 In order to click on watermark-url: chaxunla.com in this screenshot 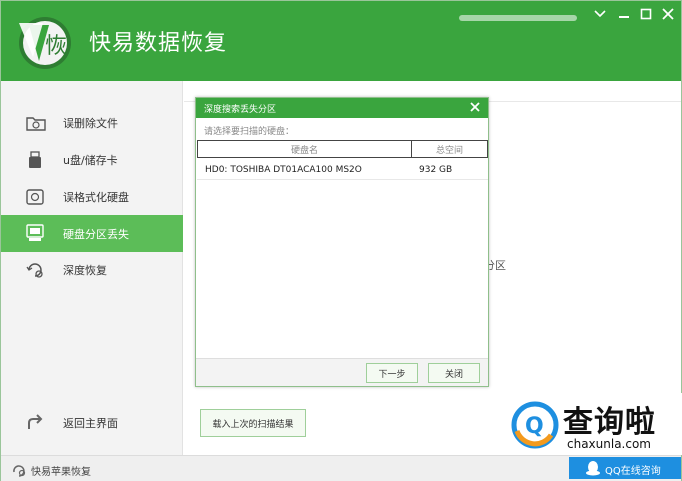, I will do `click(609, 444)`.